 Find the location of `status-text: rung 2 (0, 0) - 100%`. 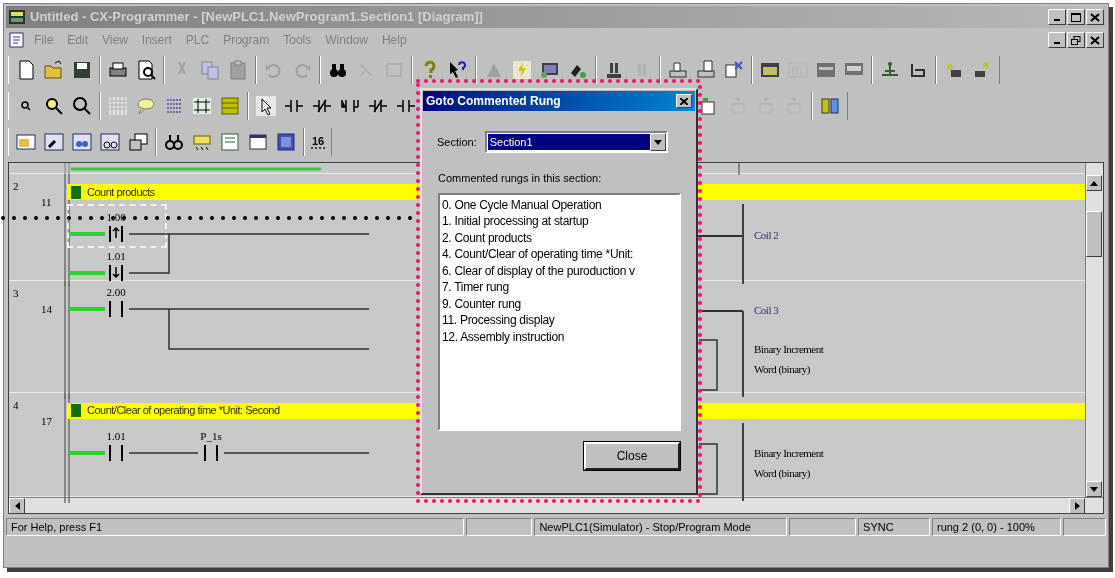

status-text: rung 2 (0, 0) - 100% is located at coordinates (996, 527).